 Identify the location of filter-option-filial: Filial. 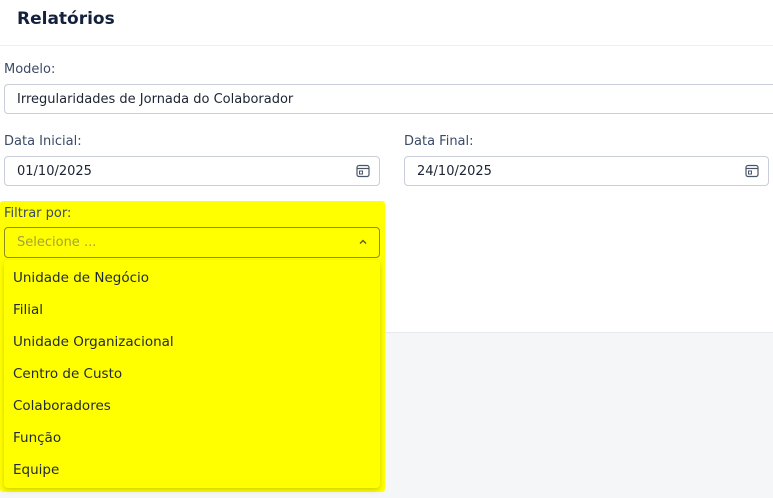
(28, 310).